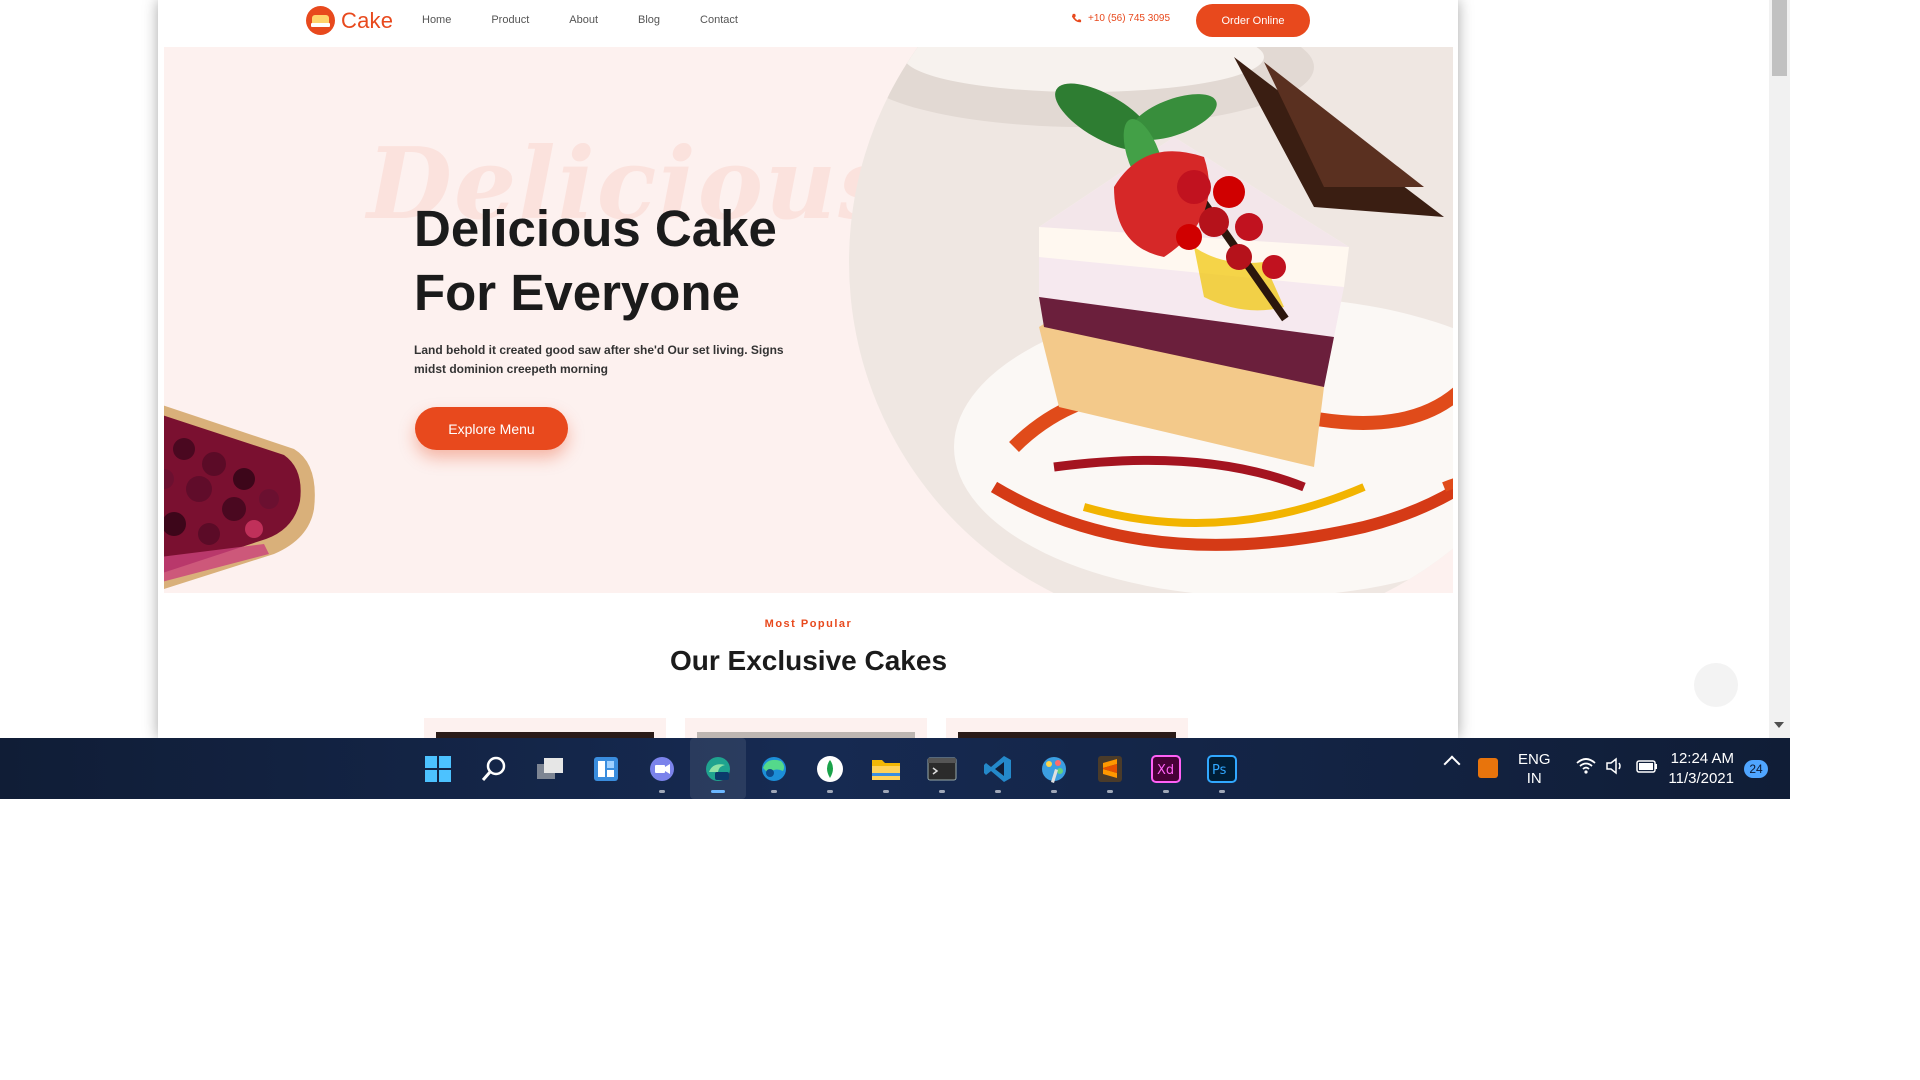 The height and width of the screenshot is (1080, 1920). I want to click on task-view-icon, so click(550, 768).